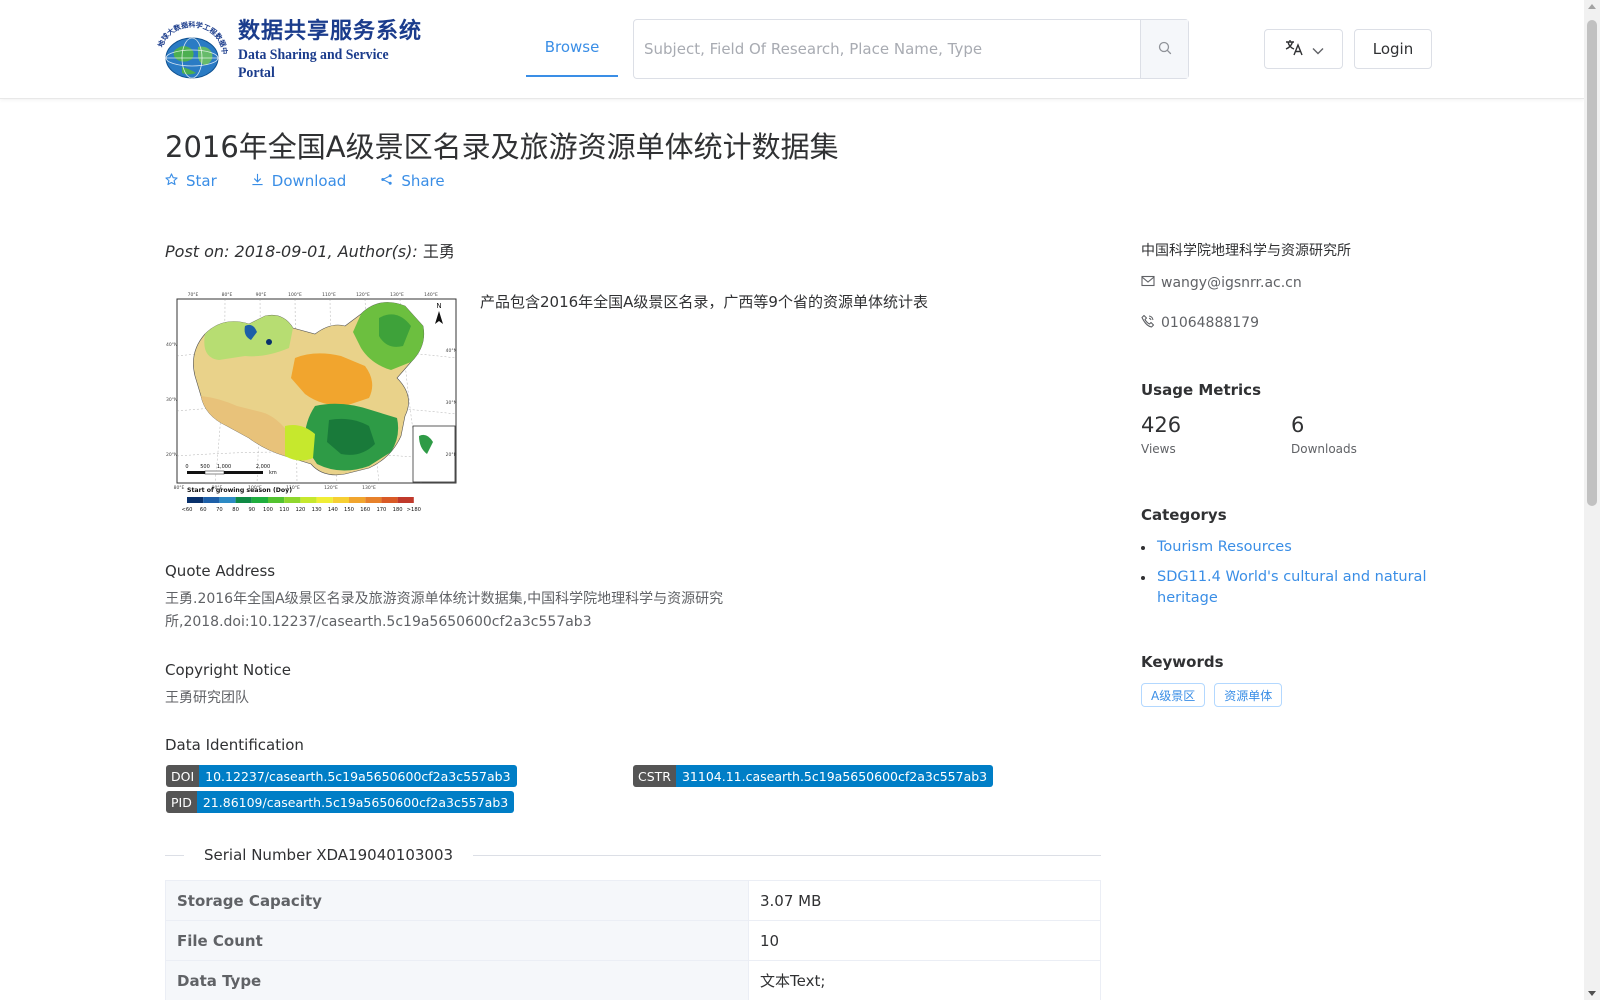 The width and height of the screenshot is (1600, 1000). I want to click on search-input, so click(887, 49).